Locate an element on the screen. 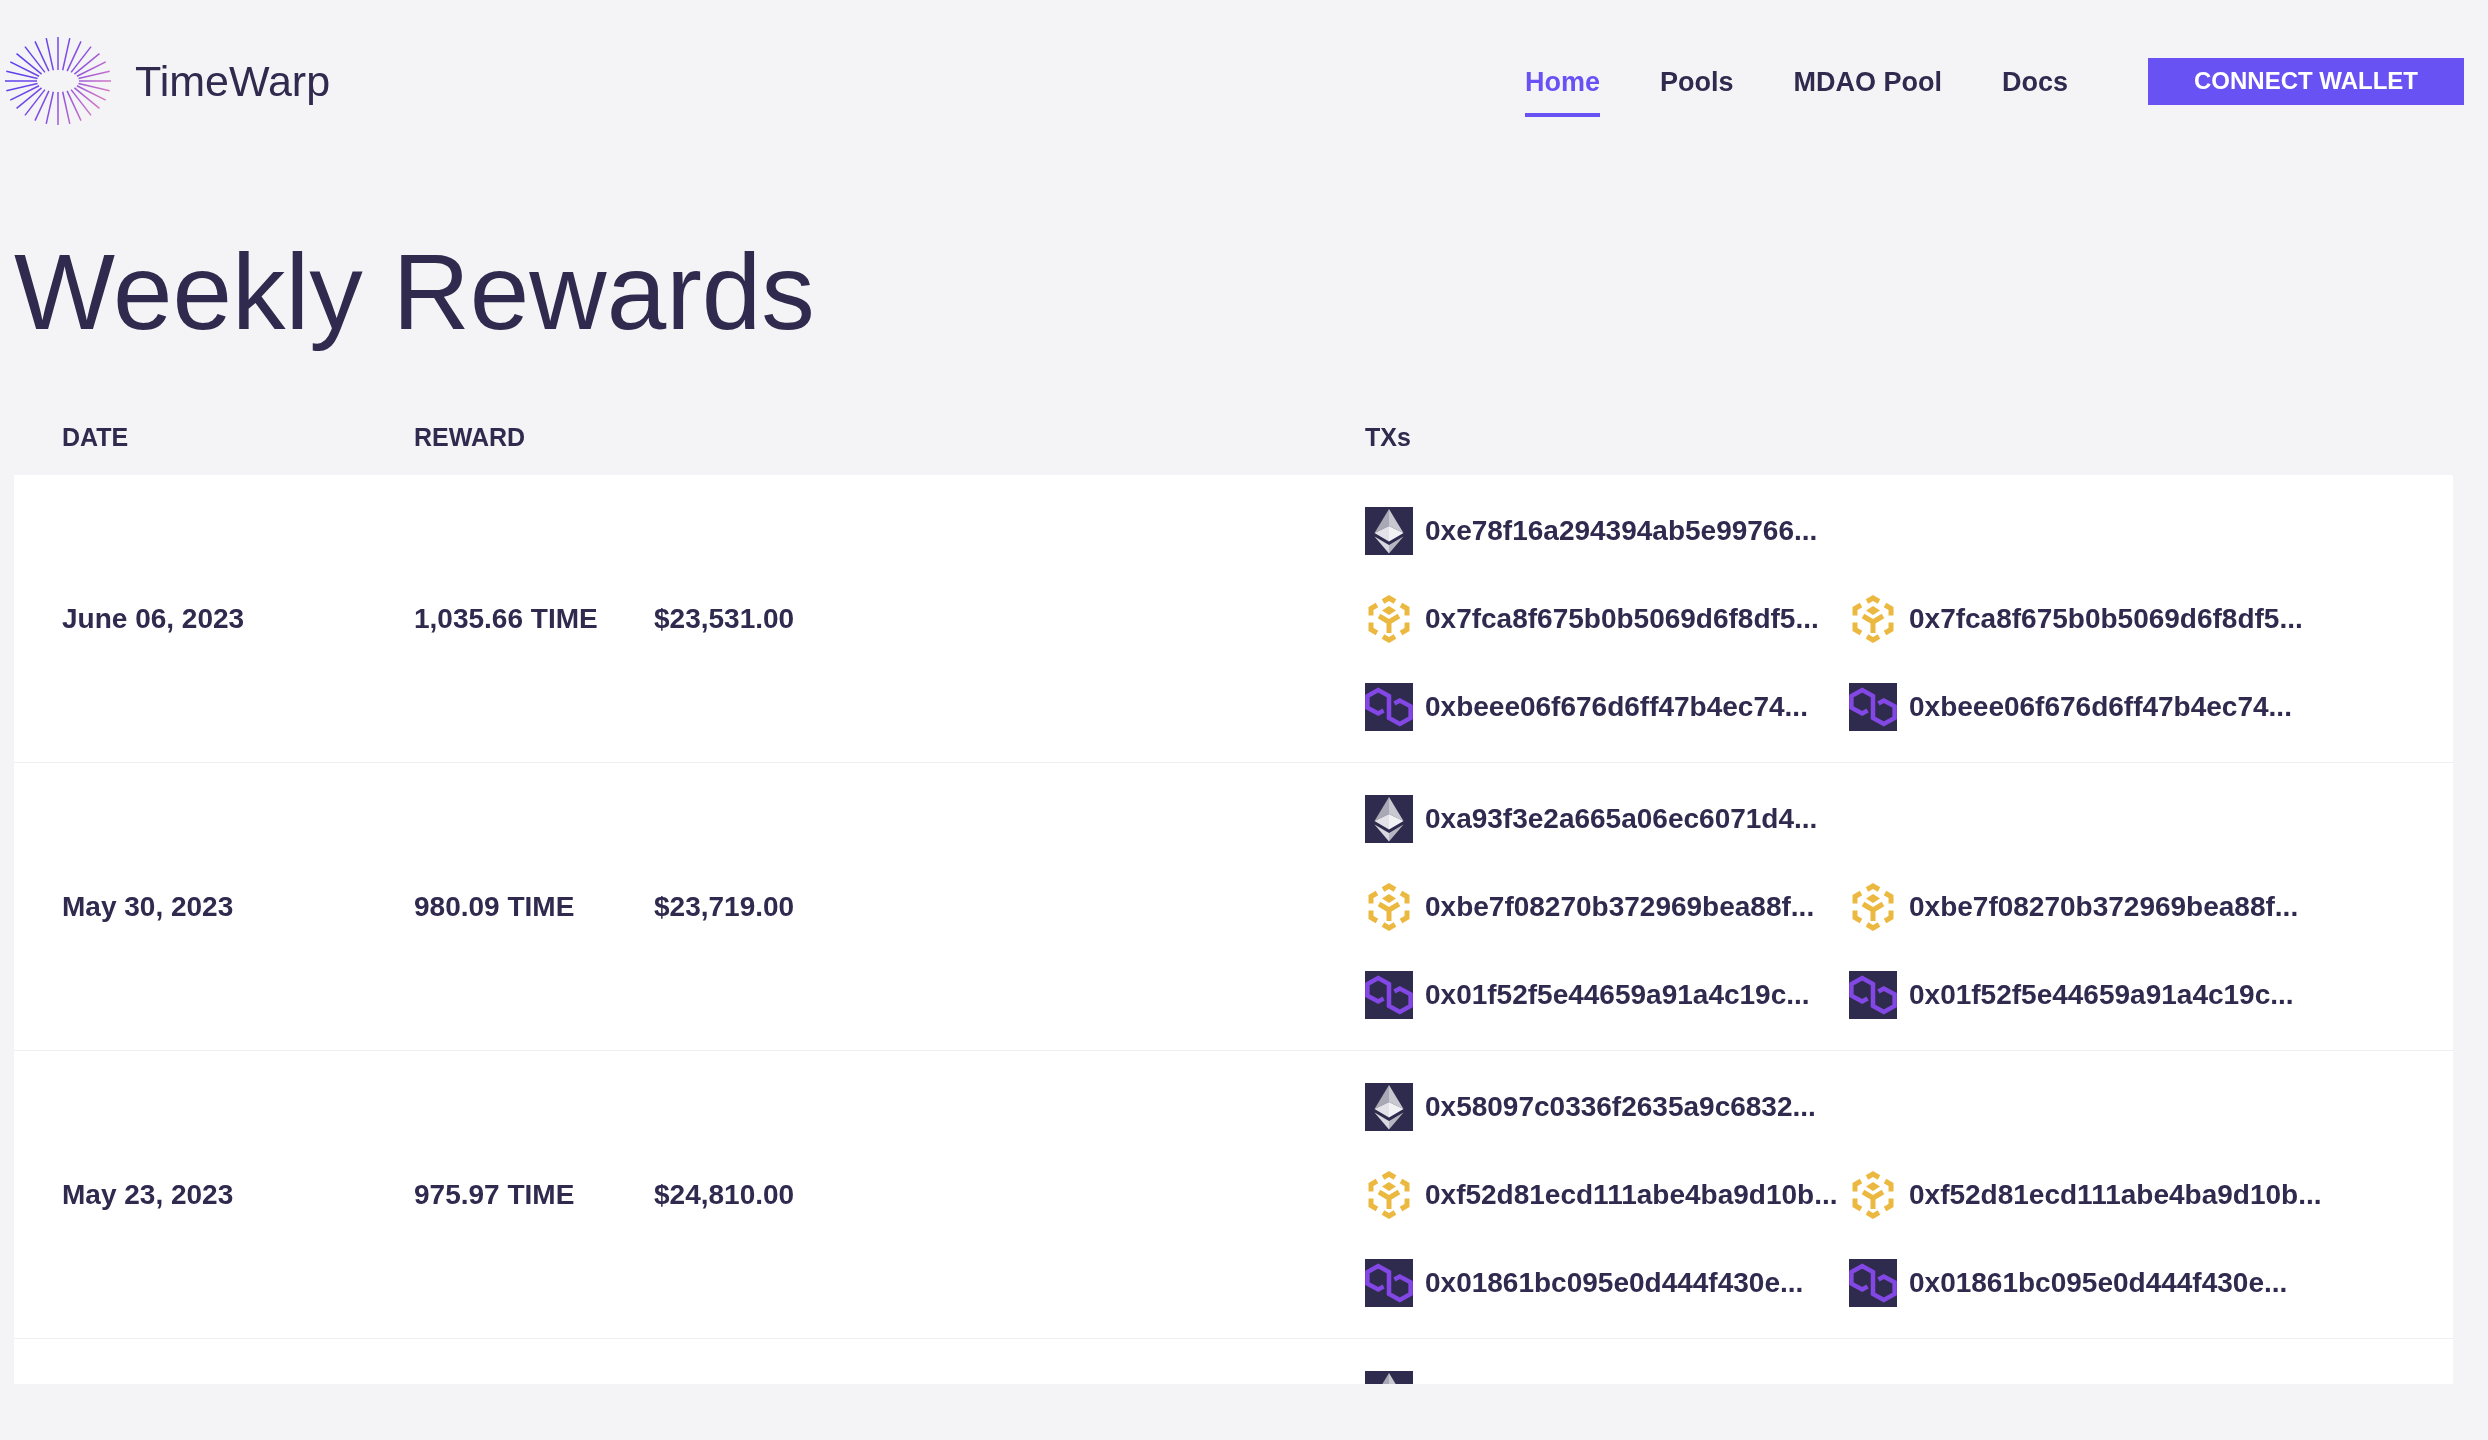 This screenshot has height=1440, width=2488. reward-usd-value: $23,531.00 is located at coordinates (724, 618).